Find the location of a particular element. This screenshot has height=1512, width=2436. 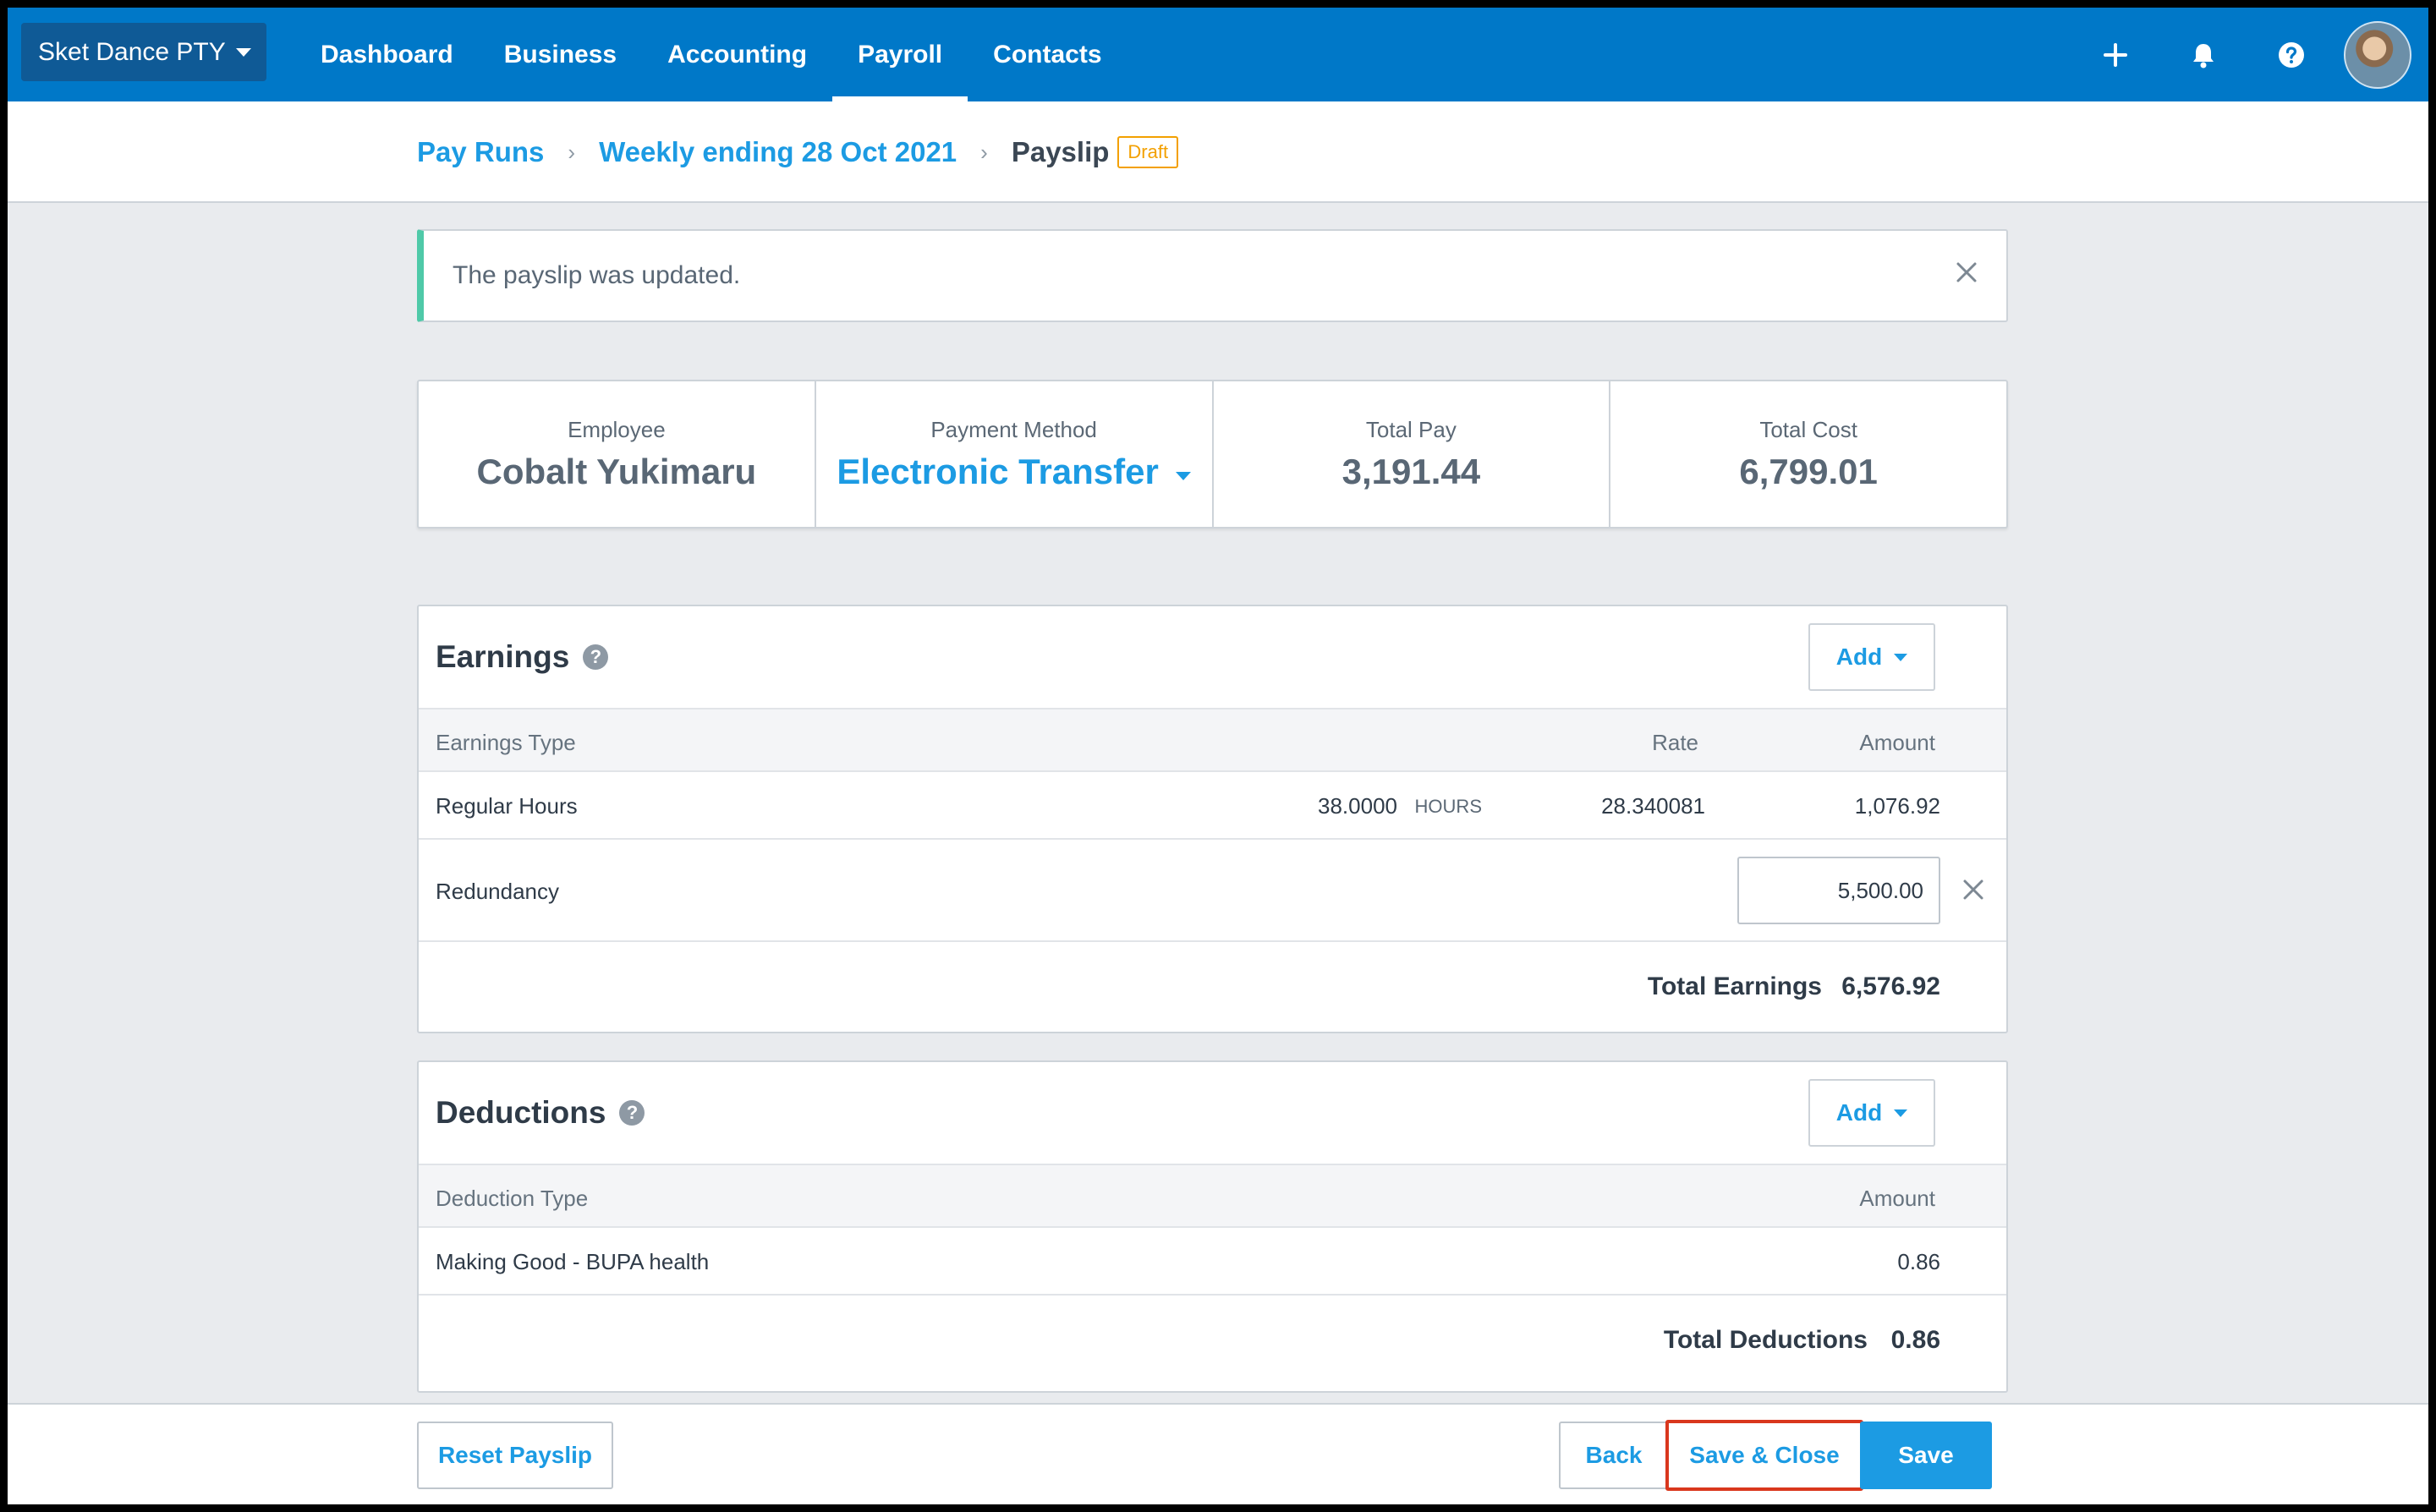

total-cost-value: 6,799.01 is located at coordinates (1809, 471).